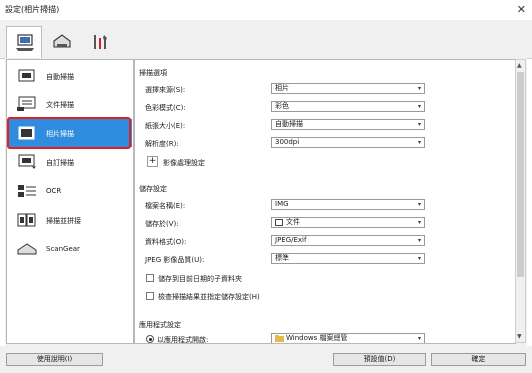 This screenshot has width=532, height=373. I want to click on window-title: 設定(相片掃描), so click(32, 9).